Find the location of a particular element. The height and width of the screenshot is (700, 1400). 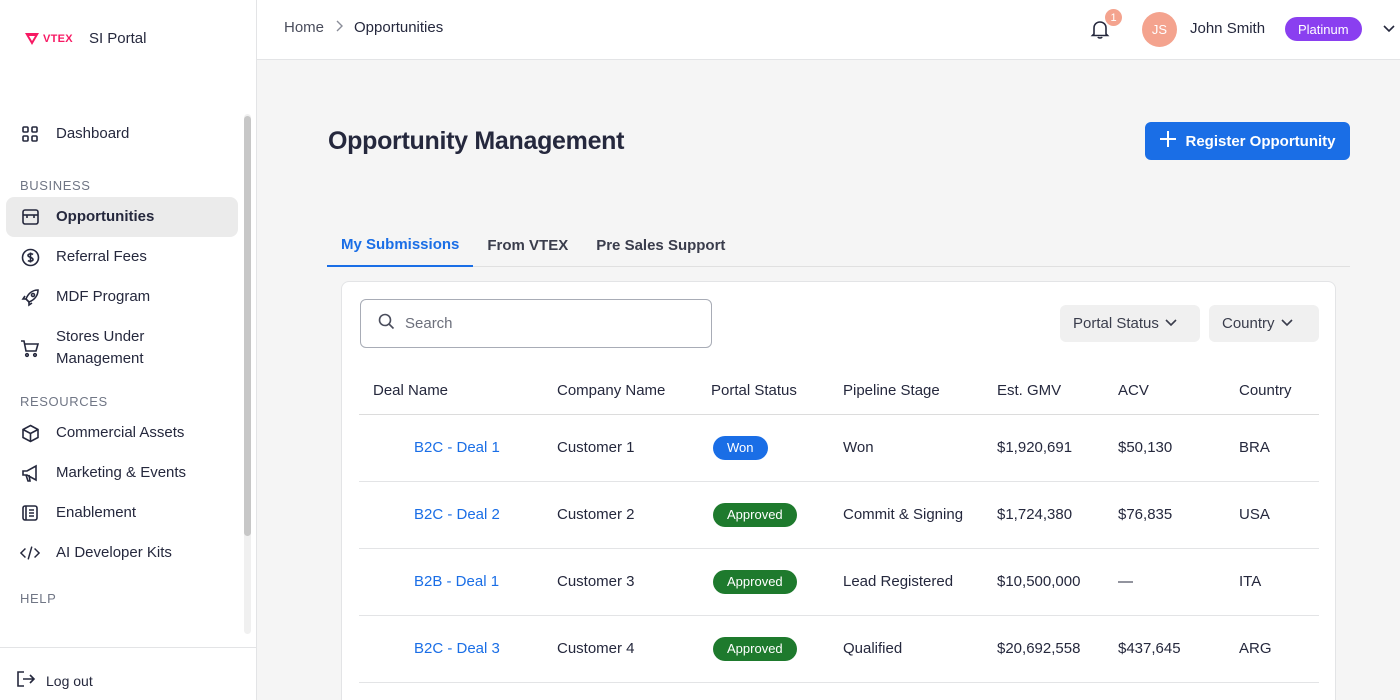

vtex-logo: VTEX is located at coordinates (48, 39).